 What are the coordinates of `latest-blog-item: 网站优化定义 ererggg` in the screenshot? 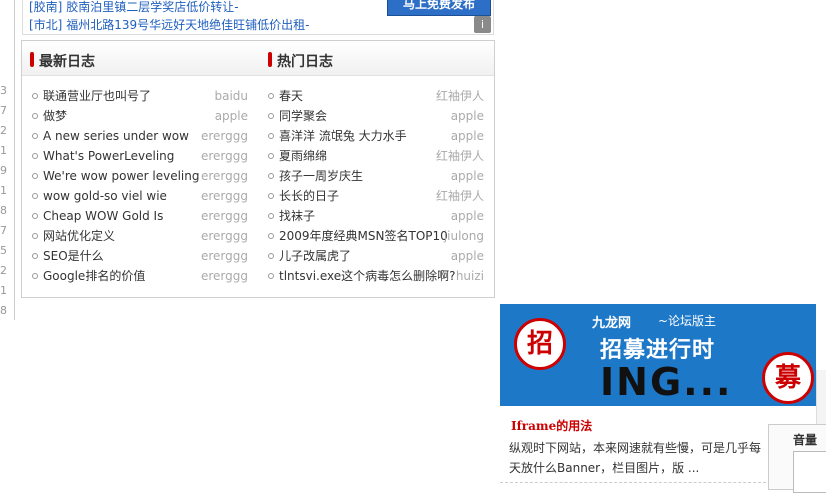 It's located at (140, 237).